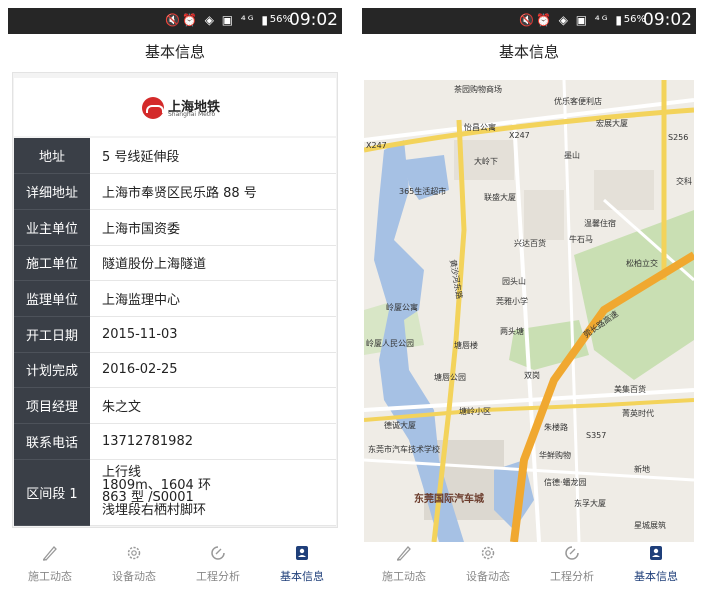  I want to click on map-label: 新地, so click(642, 469).